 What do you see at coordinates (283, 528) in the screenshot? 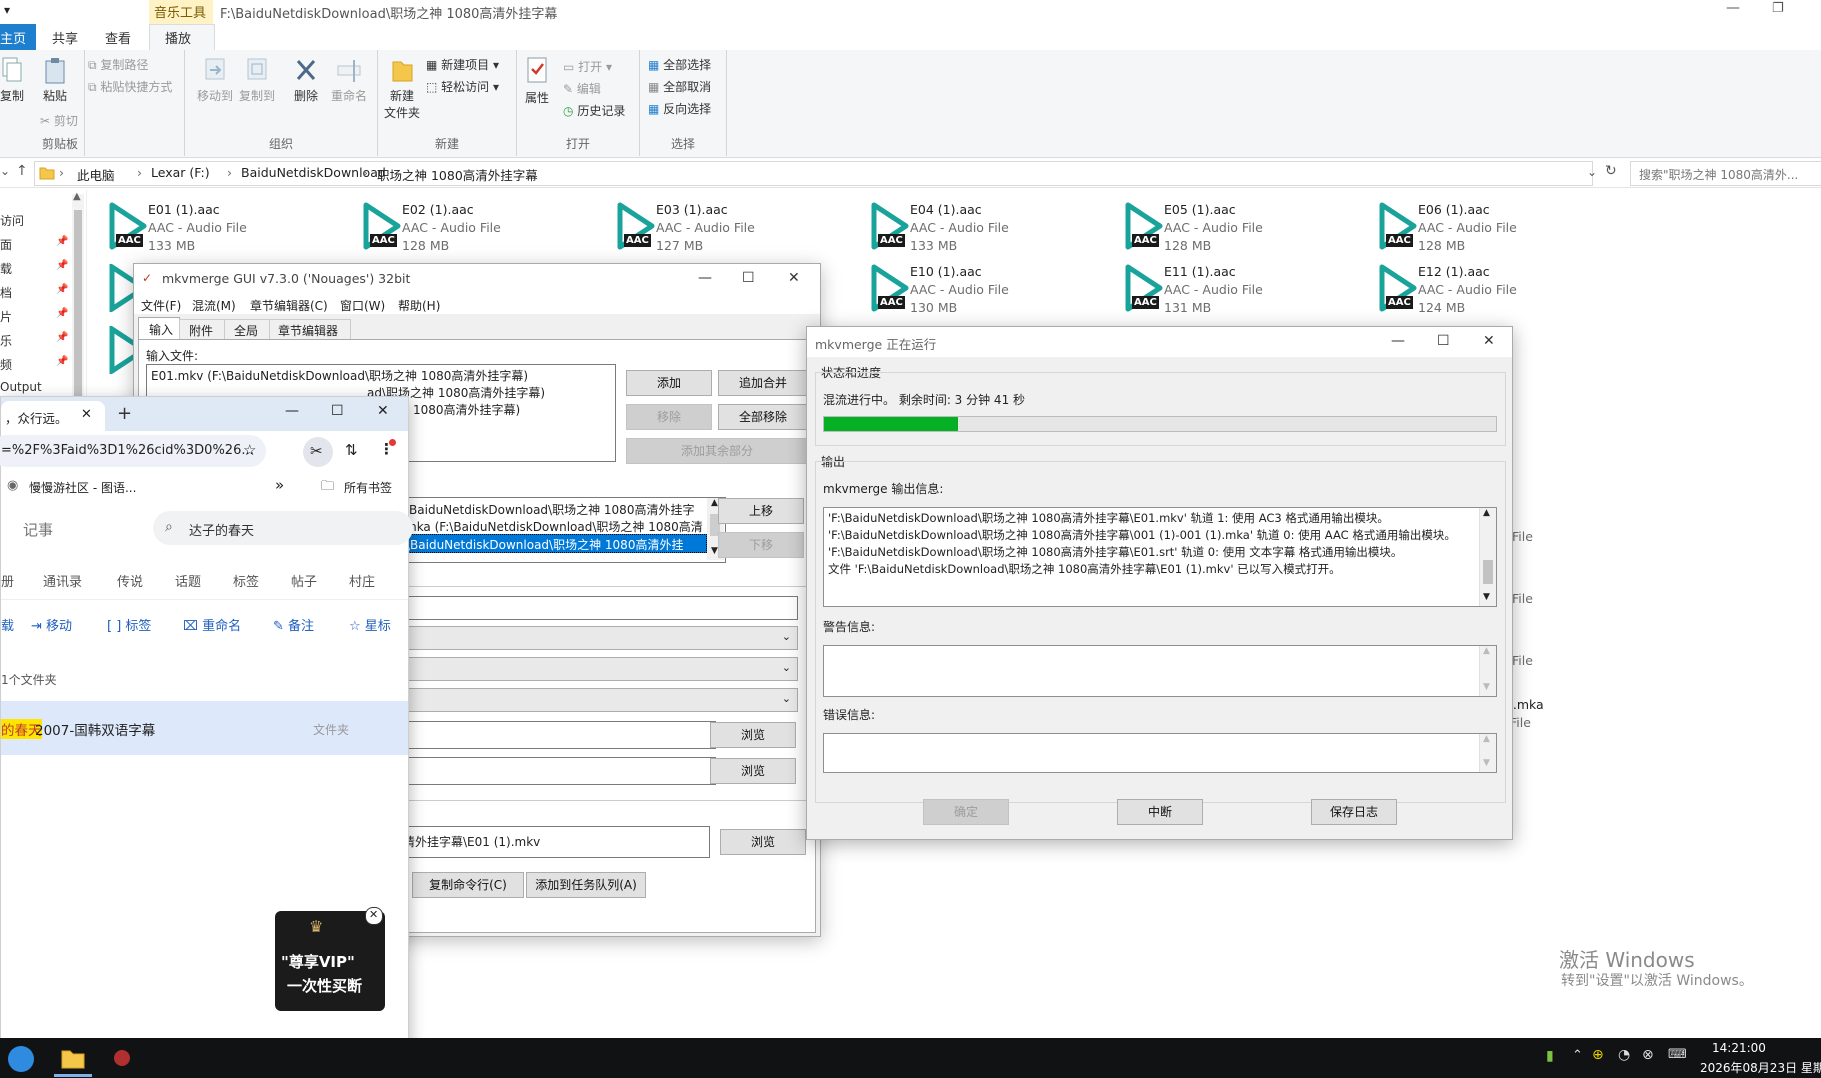
I see `content-search: ⌕ 达子的春天` at bounding box center [283, 528].